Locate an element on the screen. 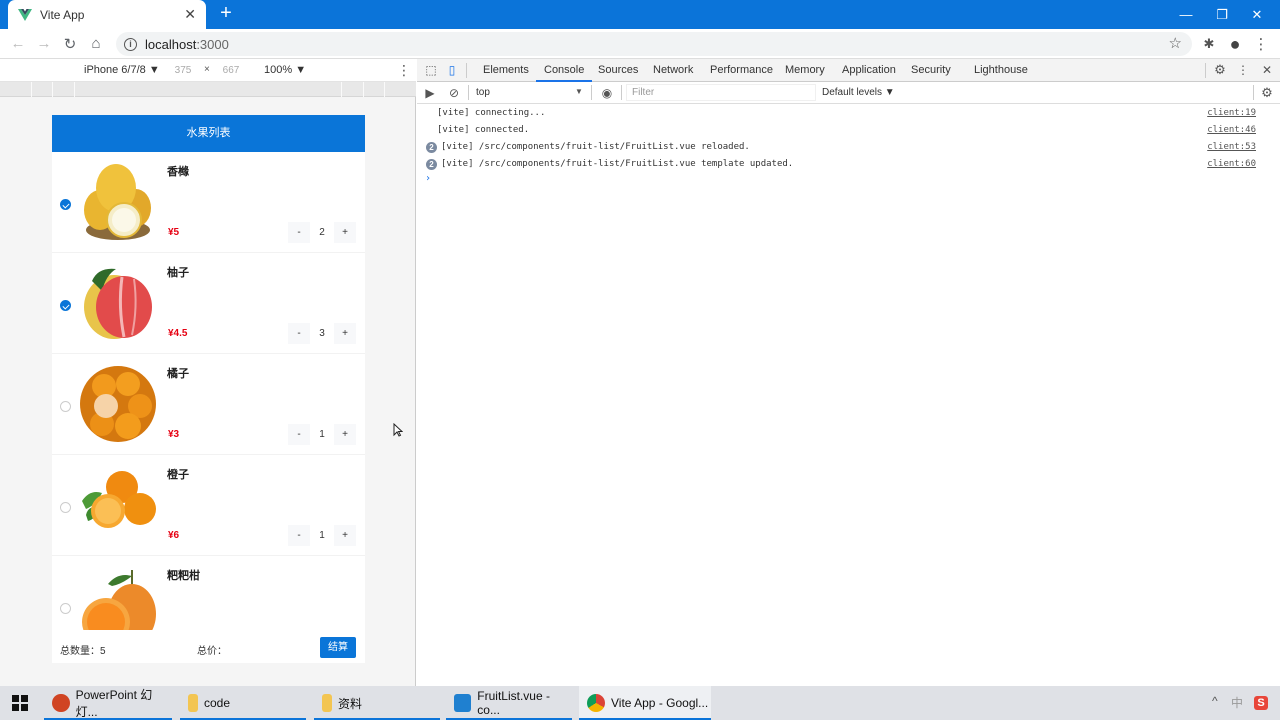 This screenshot has width=1280, height=720. site-info-icon: i is located at coordinates (130, 44).